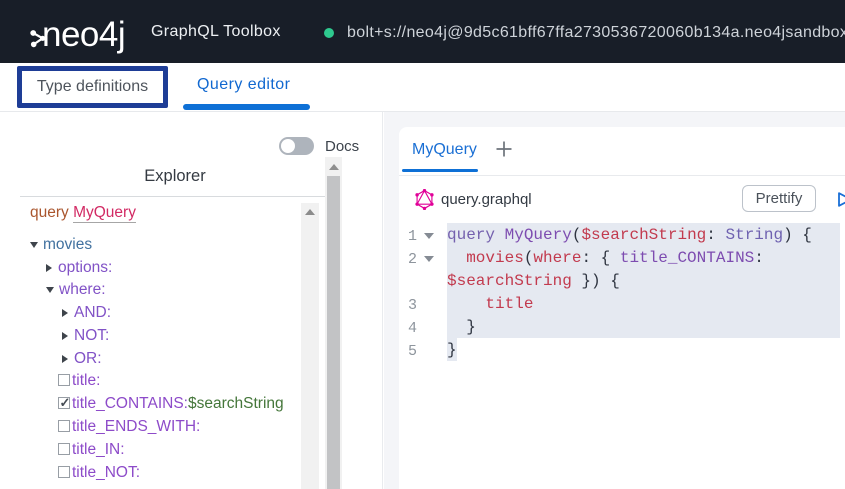  What do you see at coordinates (83, 34) in the screenshot?
I see `svg-text: neo4j` at bounding box center [83, 34].